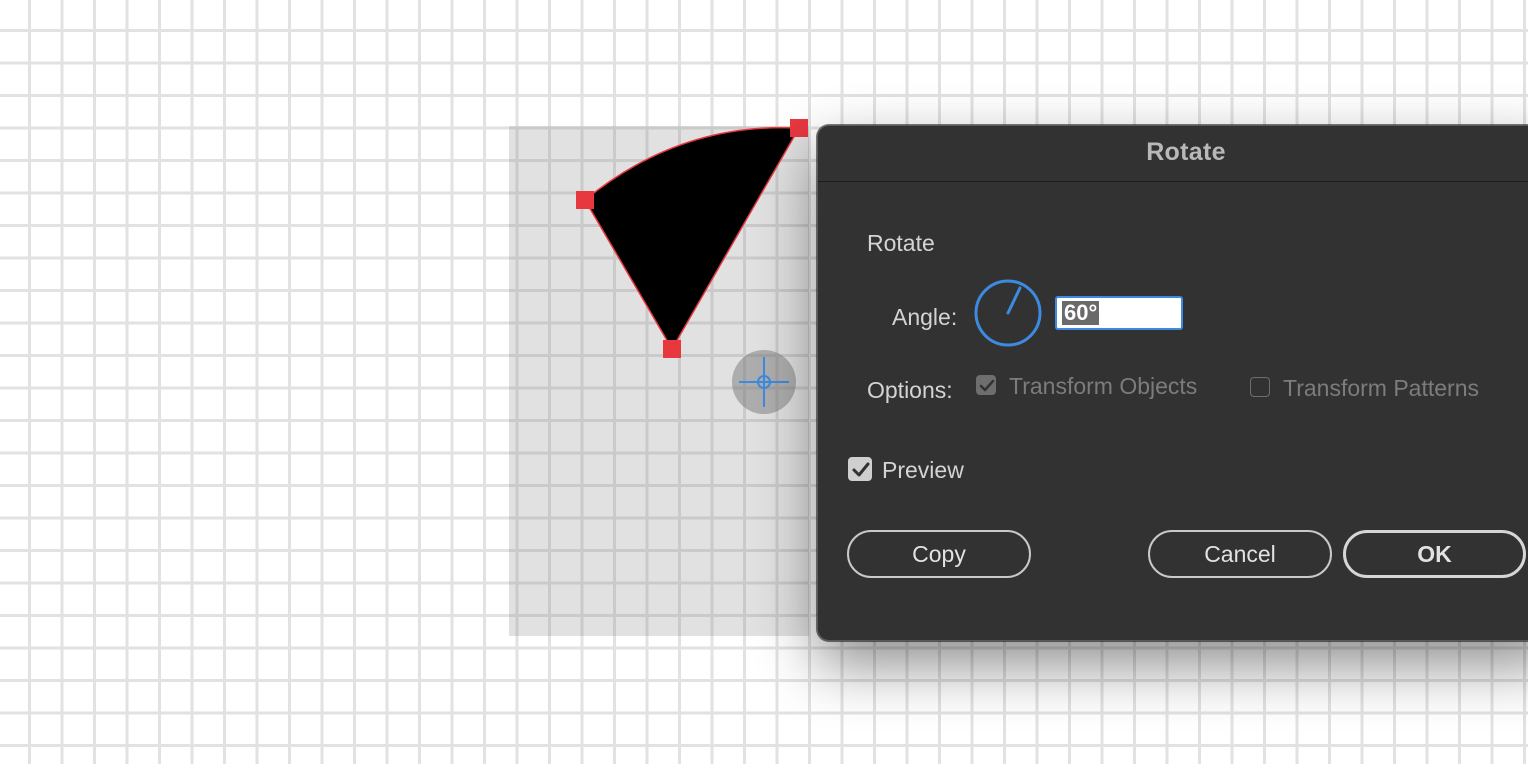 The width and height of the screenshot is (1528, 764). What do you see at coordinates (910, 390) in the screenshot?
I see `options-label: Options:` at bounding box center [910, 390].